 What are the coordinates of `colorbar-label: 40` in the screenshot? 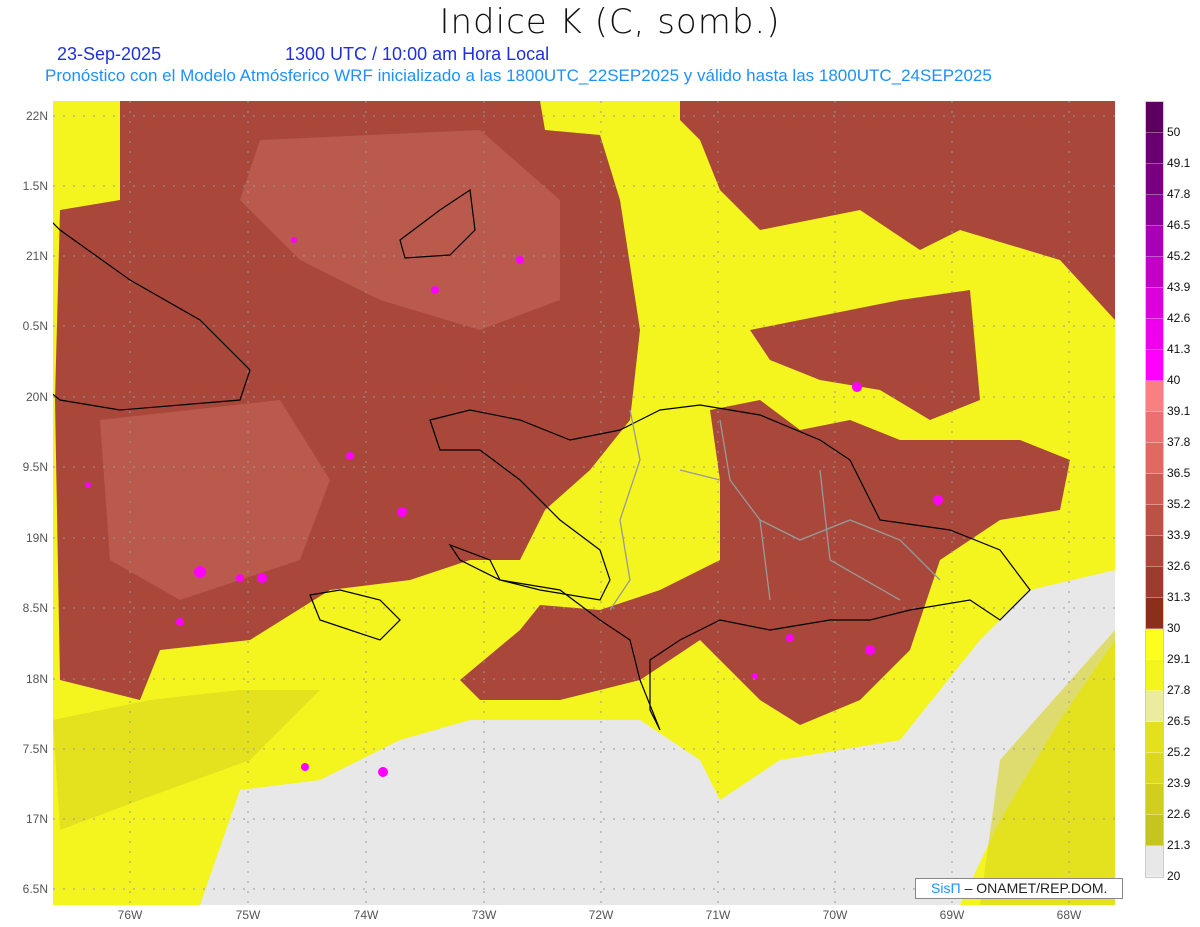 It's located at (1174, 380).